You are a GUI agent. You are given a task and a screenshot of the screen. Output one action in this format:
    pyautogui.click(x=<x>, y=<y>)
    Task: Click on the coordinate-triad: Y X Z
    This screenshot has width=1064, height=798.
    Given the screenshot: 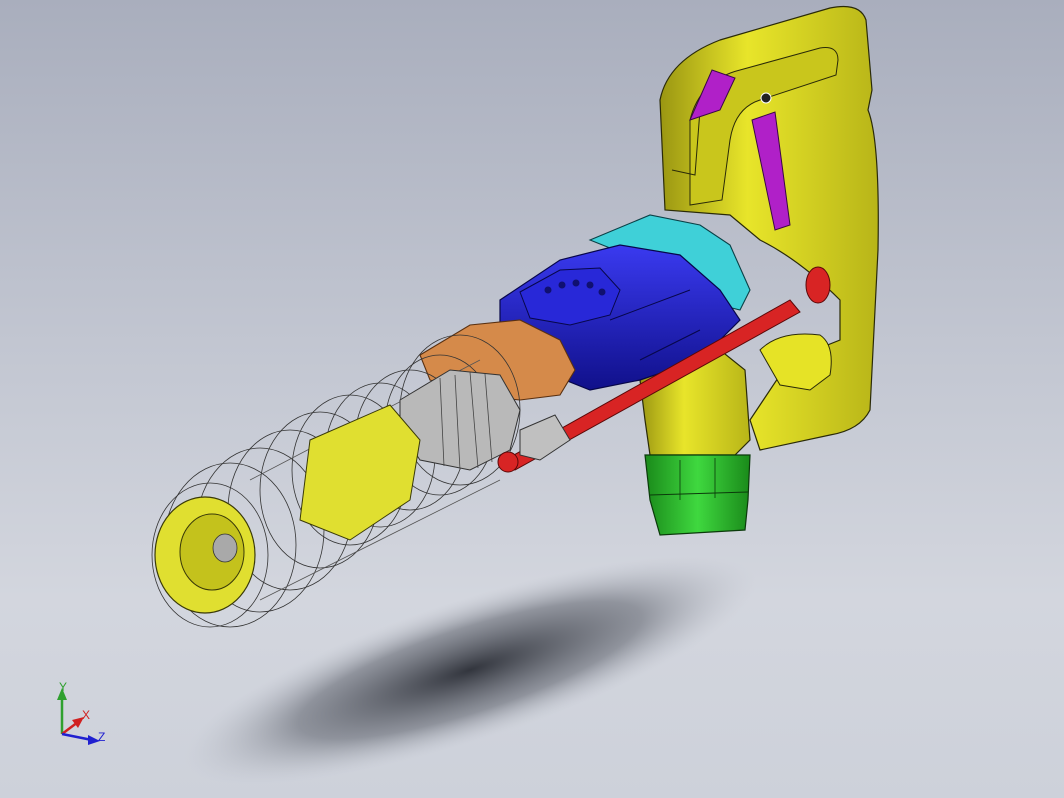 What is the action you would take?
    pyautogui.click(x=83, y=716)
    